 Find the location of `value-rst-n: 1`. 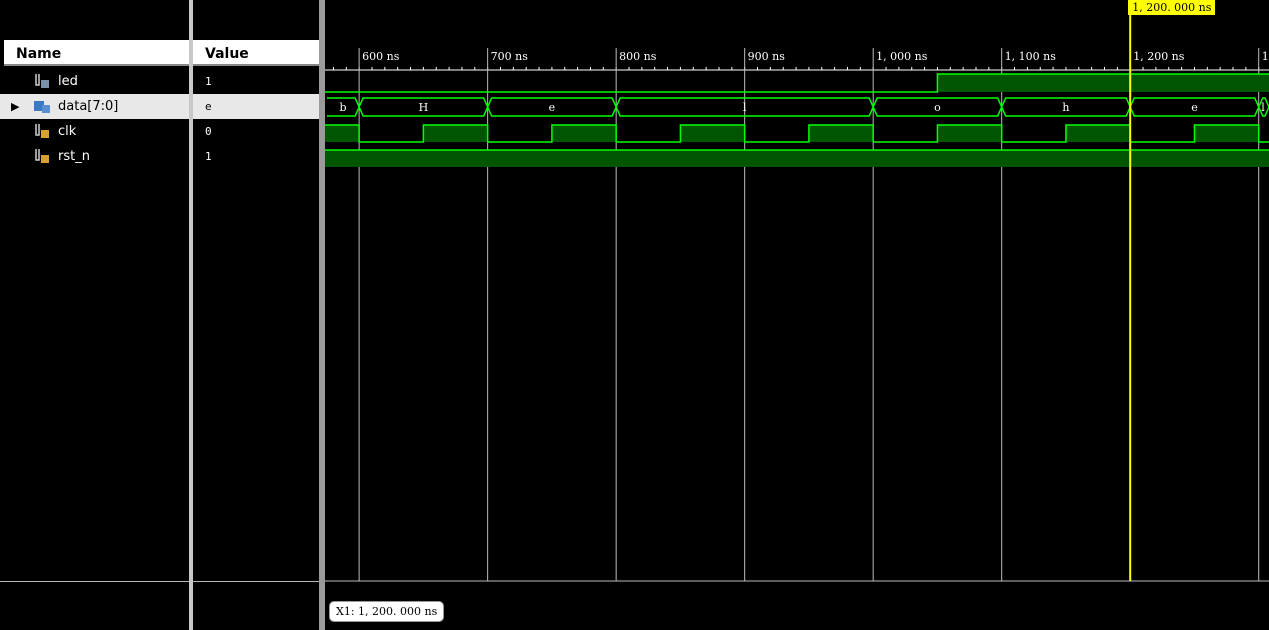

value-rst-n: 1 is located at coordinates (208, 156).